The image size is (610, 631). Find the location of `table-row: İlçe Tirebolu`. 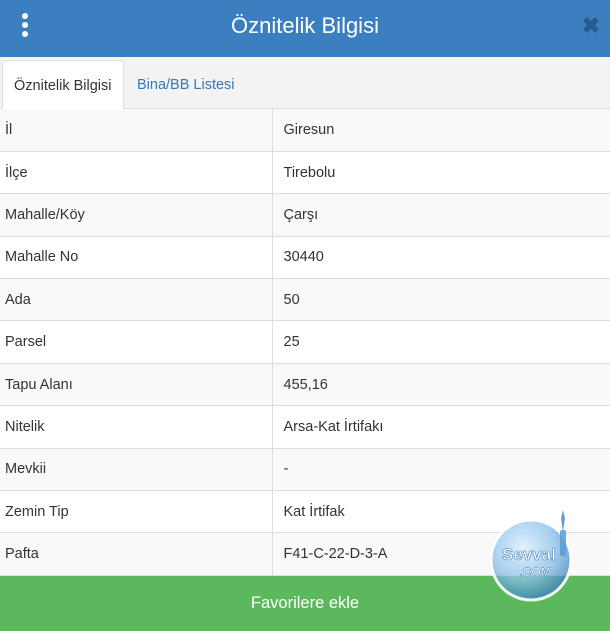

table-row: İlçe Tirebolu is located at coordinates (305, 173).